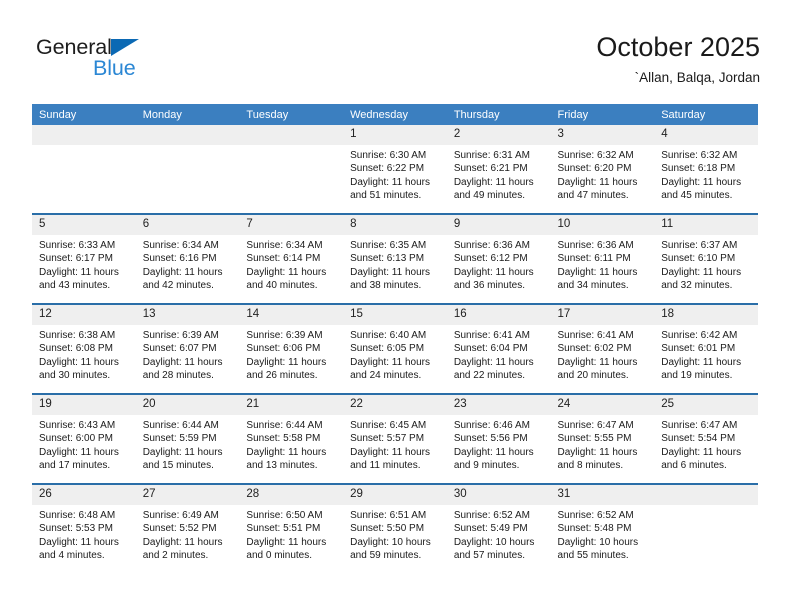 Image resolution: width=792 pixels, height=612 pixels. What do you see at coordinates (291, 495) in the screenshot?
I see `day-number: 28` at bounding box center [291, 495].